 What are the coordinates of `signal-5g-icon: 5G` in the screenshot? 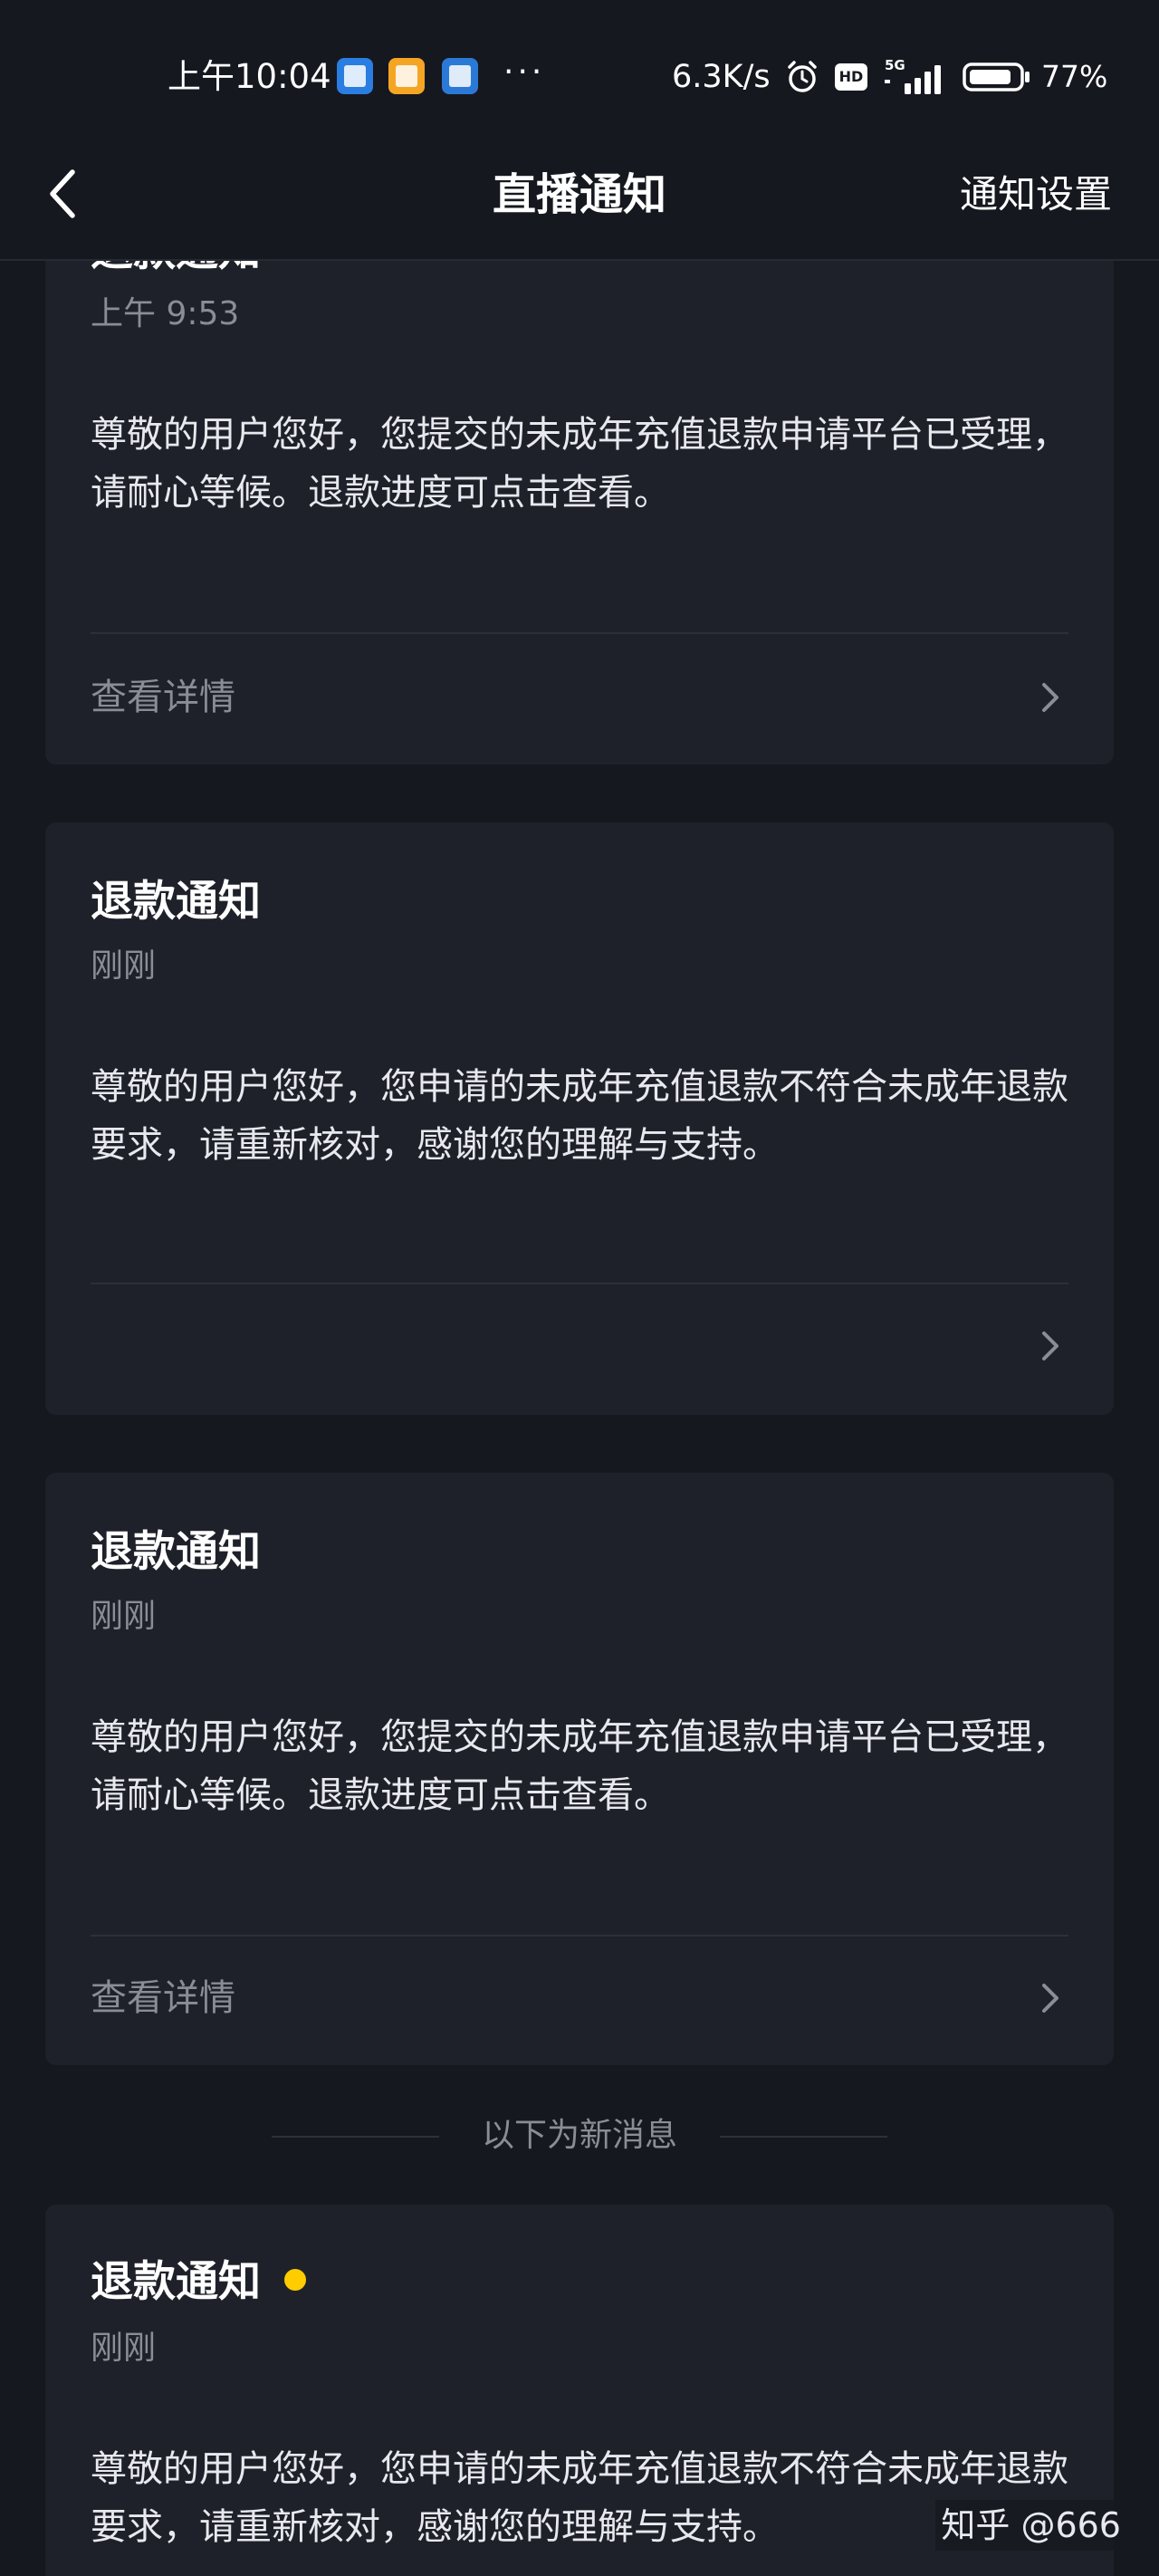 It's located at (913, 75).